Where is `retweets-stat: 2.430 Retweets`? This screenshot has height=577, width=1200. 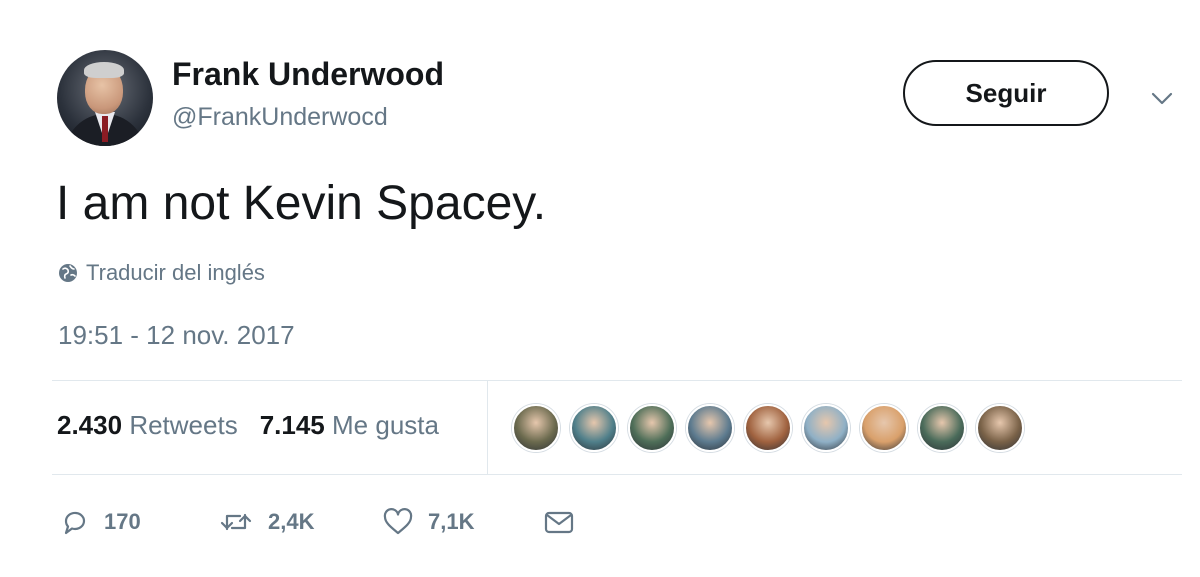 retweets-stat: 2.430 Retweets is located at coordinates (147, 425).